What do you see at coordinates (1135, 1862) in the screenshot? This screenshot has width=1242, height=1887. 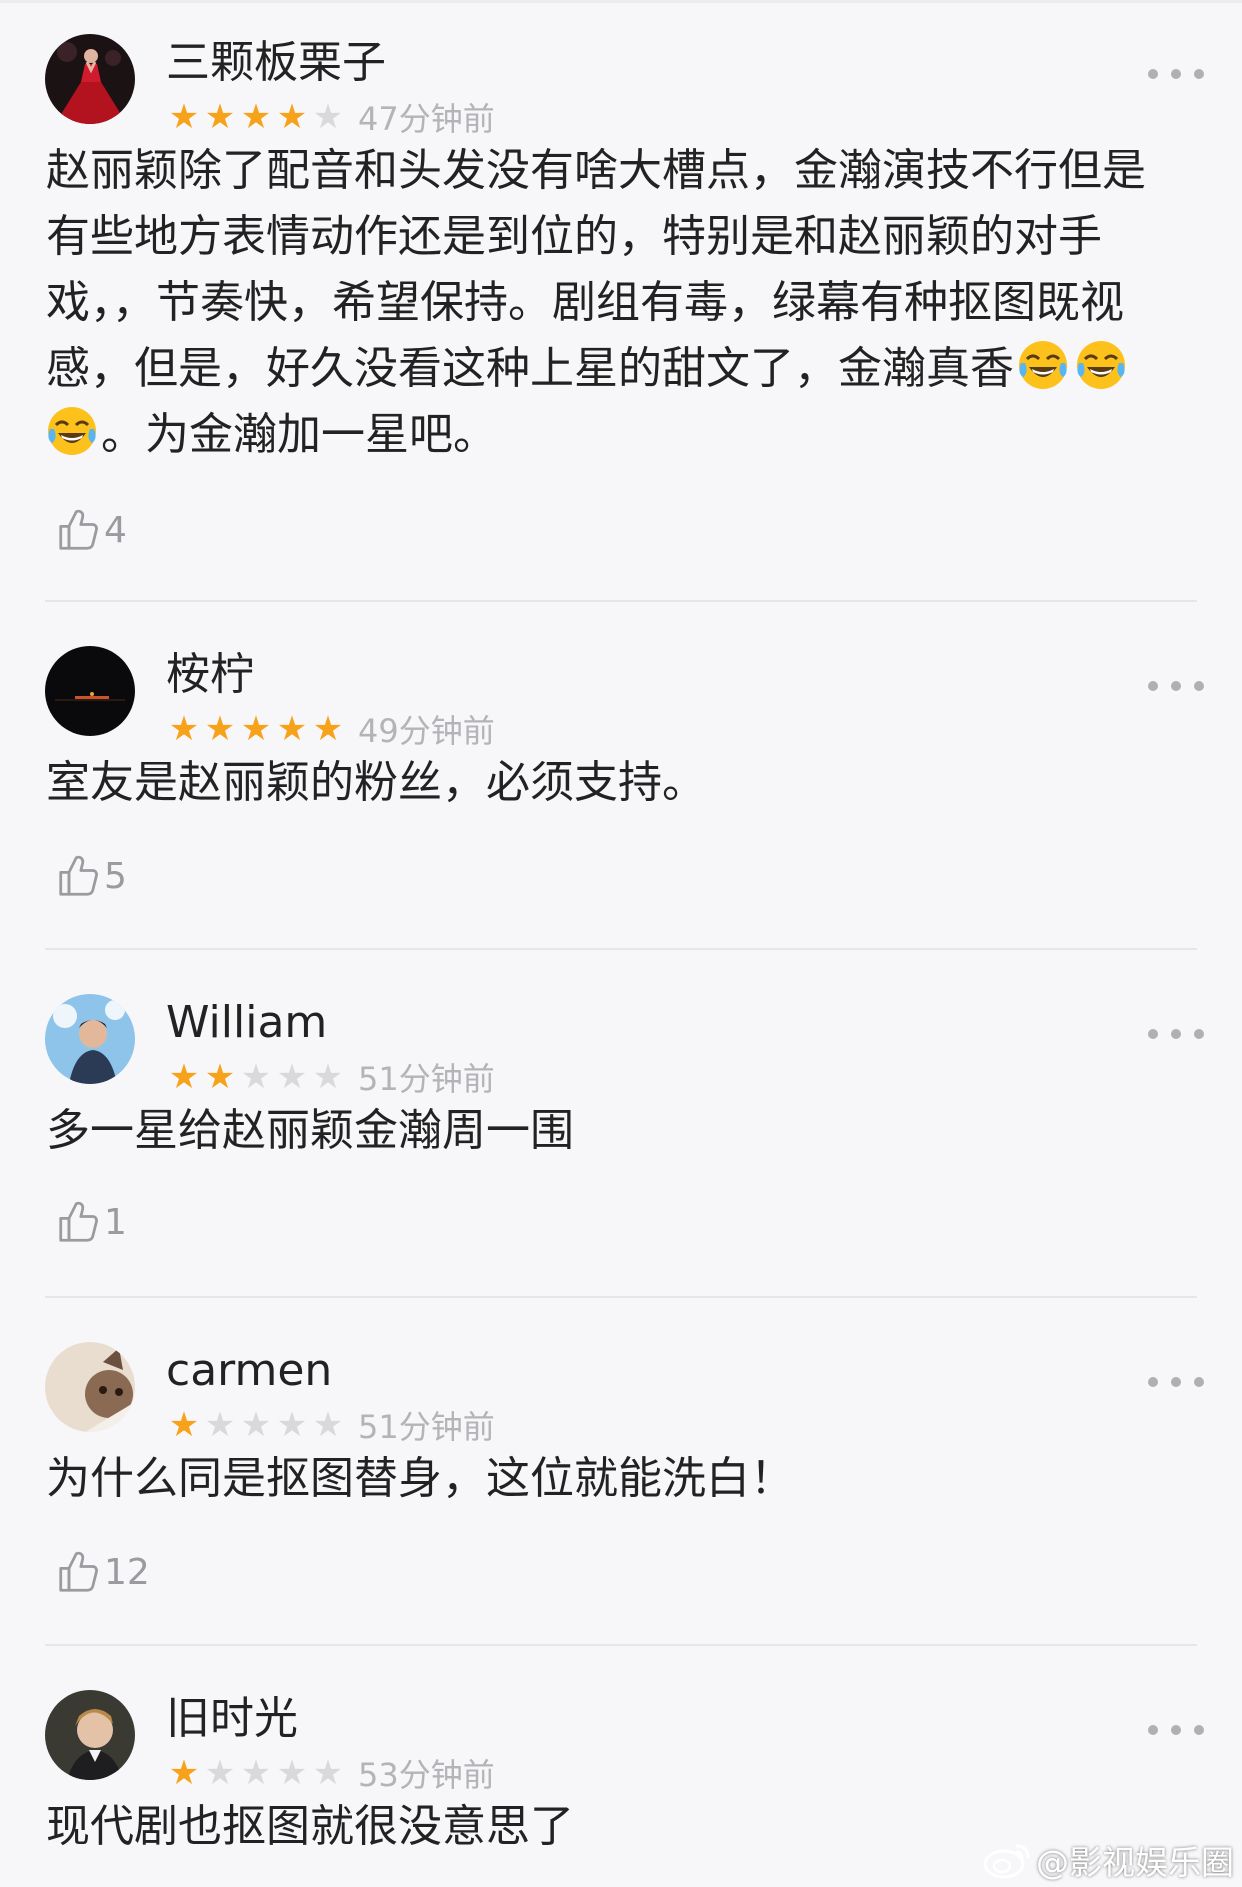 I see `watermark-text: @影视娱乐圈` at bounding box center [1135, 1862].